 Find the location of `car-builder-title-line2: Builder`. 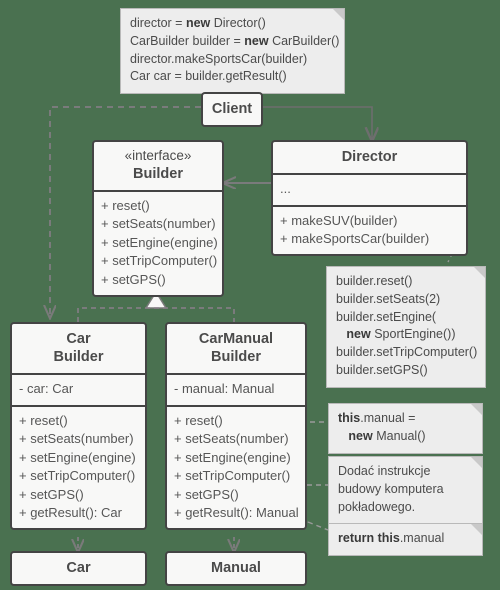

car-builder-title-line2: Builder is located at coordinates (78, 357).